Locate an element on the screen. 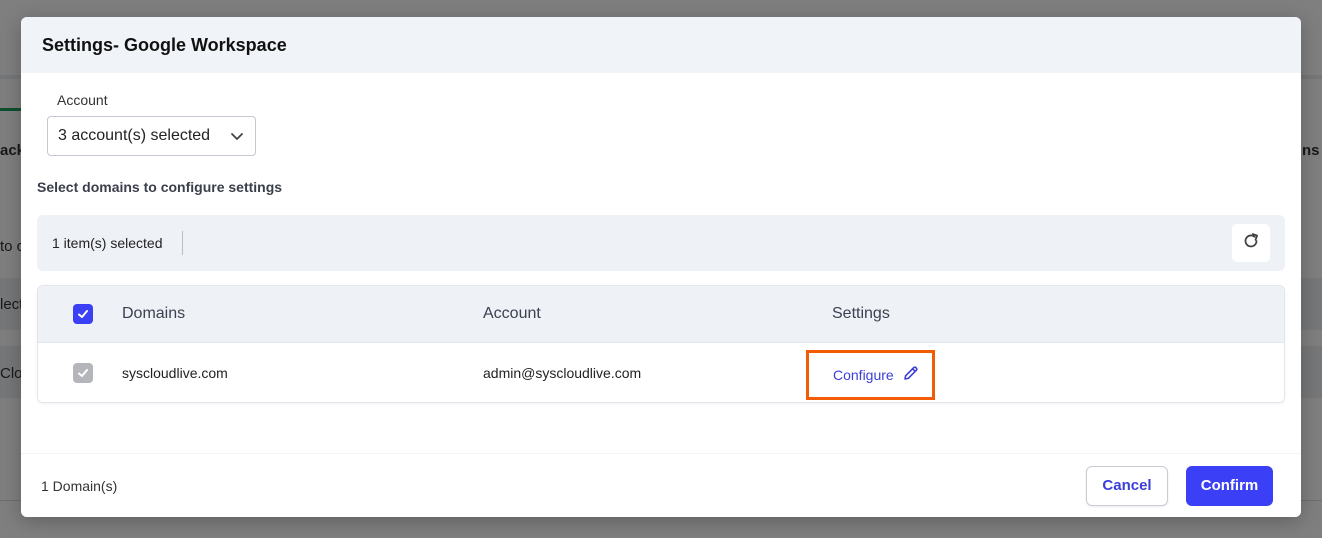 The width and height of the screenshot is (1322, 538). refresh-button is located at coordinates (1251, 243).